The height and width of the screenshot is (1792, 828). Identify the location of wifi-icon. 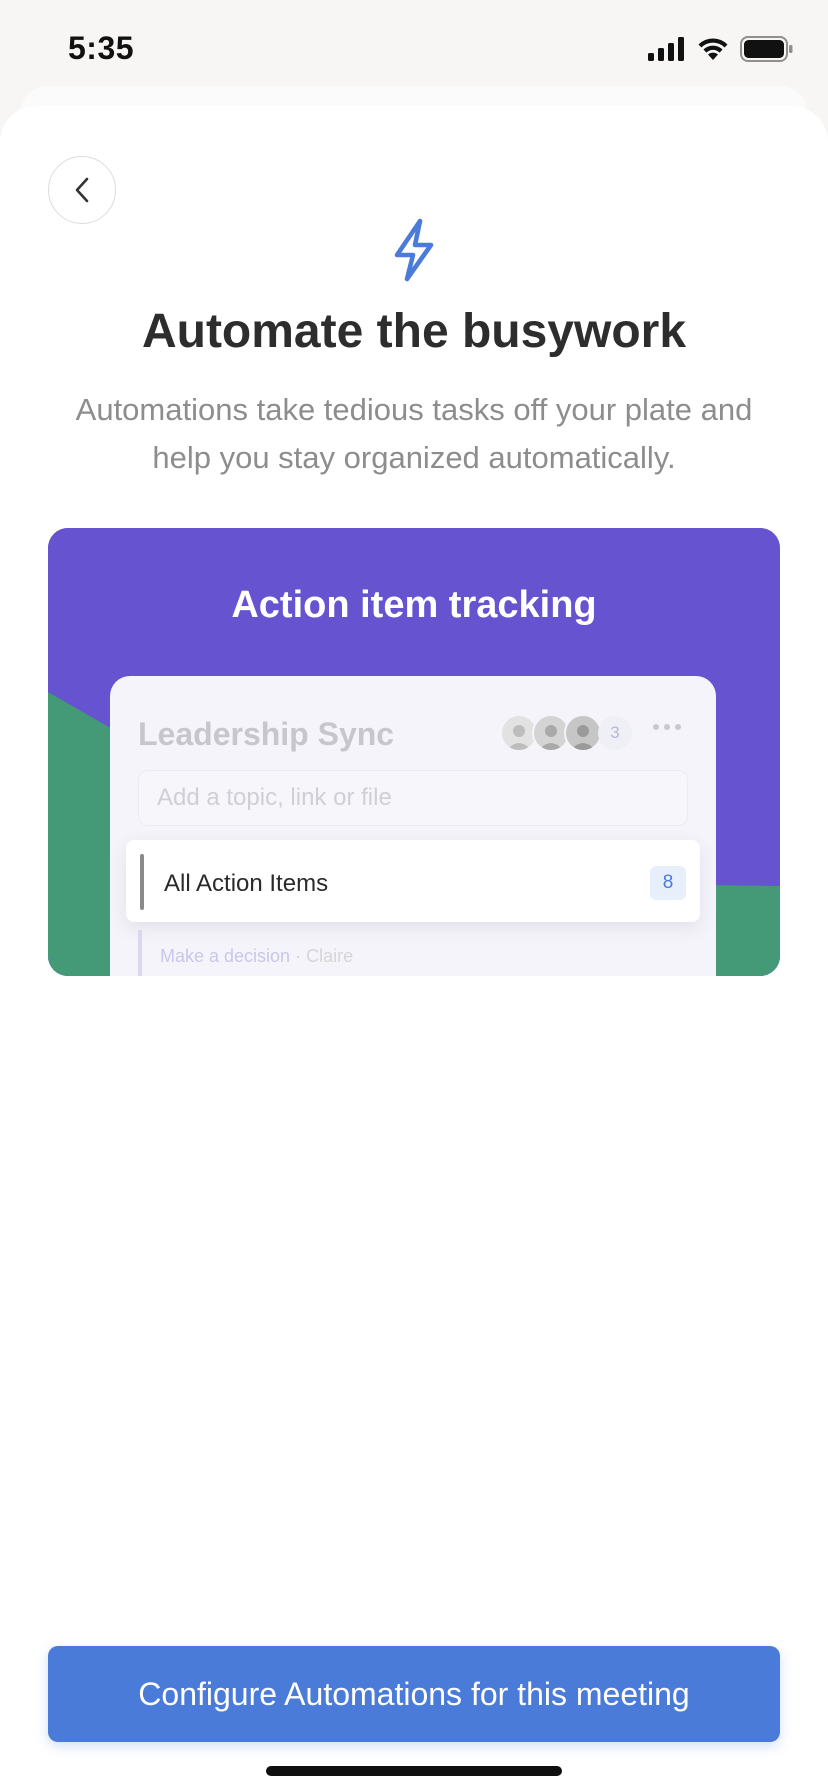
(713, 49).